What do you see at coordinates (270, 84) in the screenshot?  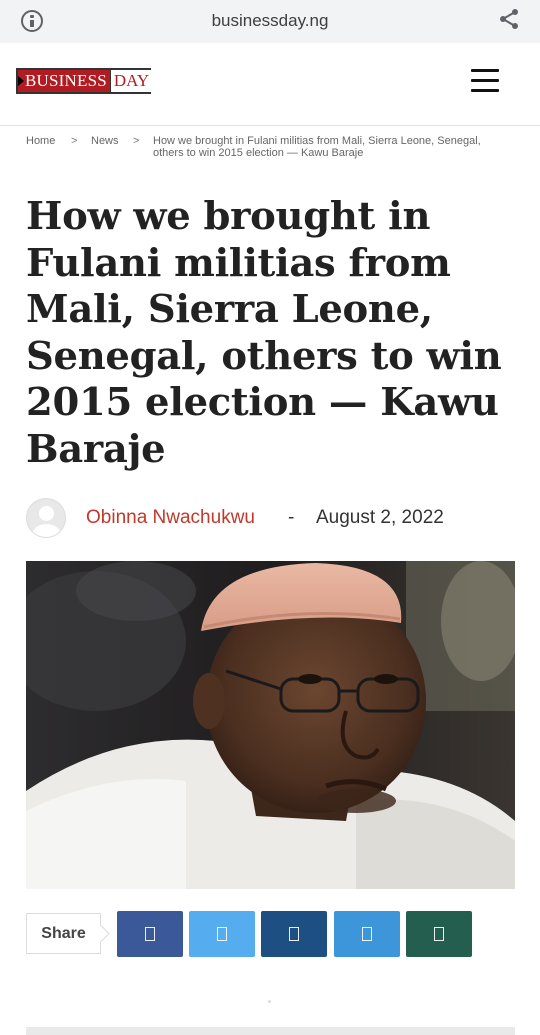 I see `site-header: BUSINESS DAY` at bounding box center [270, 84].